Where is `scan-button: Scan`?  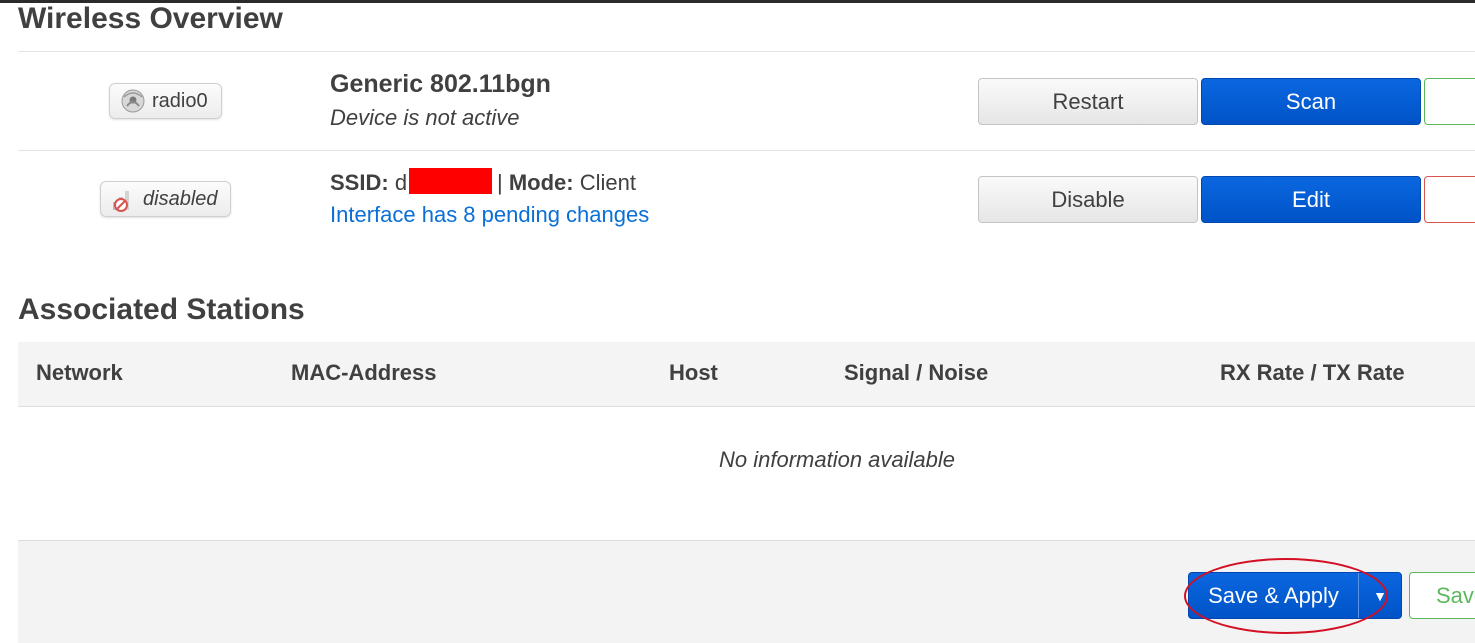
scan-button: Scan is located at coordinates (1311, 101).